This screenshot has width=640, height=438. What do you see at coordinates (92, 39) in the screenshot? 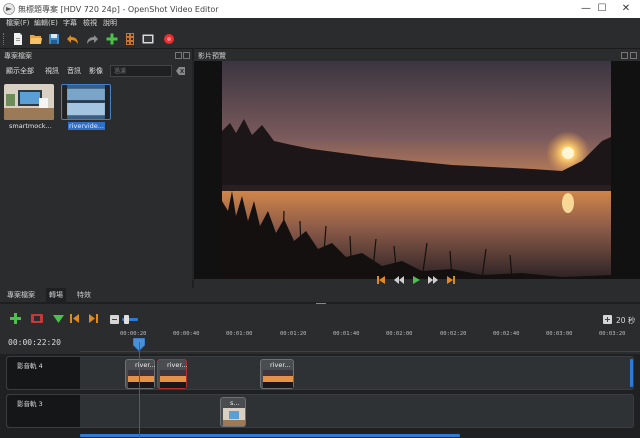
I see `redo-icon` at bounding box center [92, 39].